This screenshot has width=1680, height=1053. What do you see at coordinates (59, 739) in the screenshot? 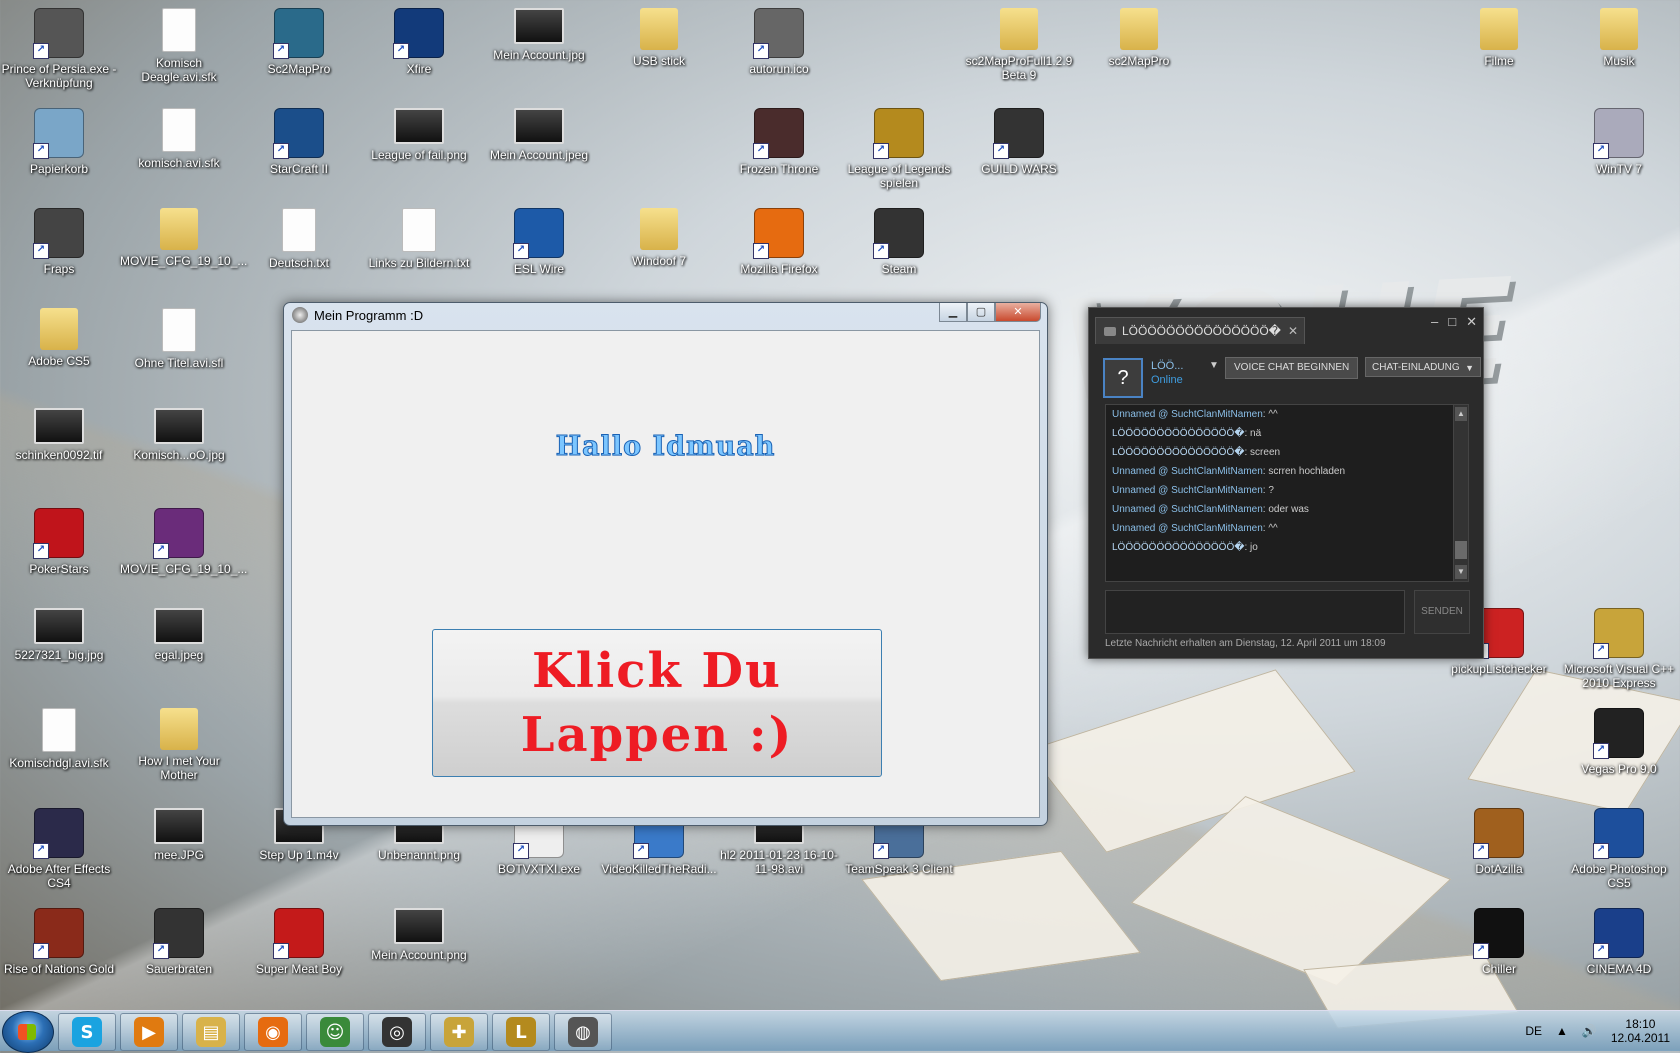
I see `desktop-icon: Komischdgl.avi.sfk` at bounding box center [59, 739].